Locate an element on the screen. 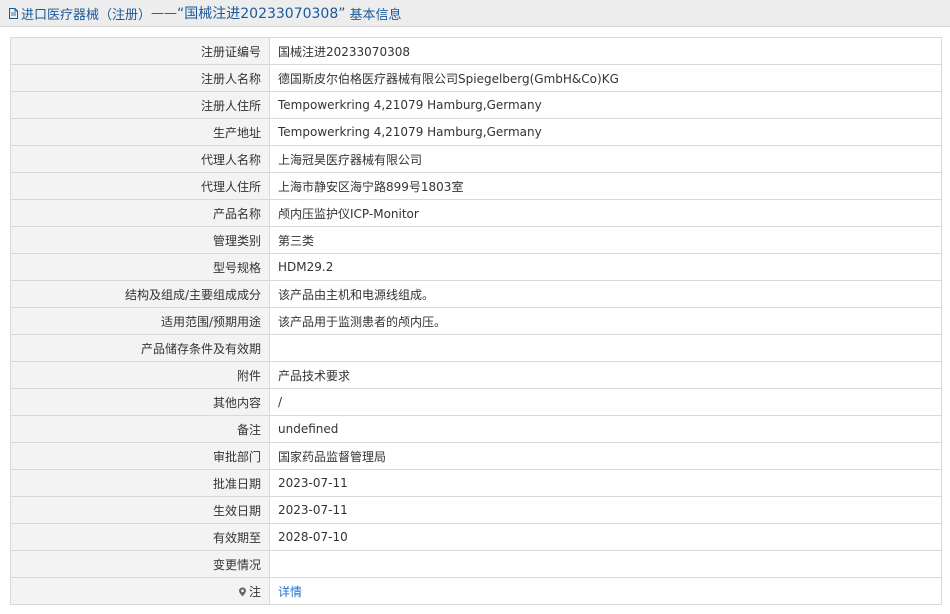 This screenshot has width=950, height=614. table-row: 结构及组成/主要组成成分 该产品由主机和电源线组成。 is located at coordinates (476, 294).